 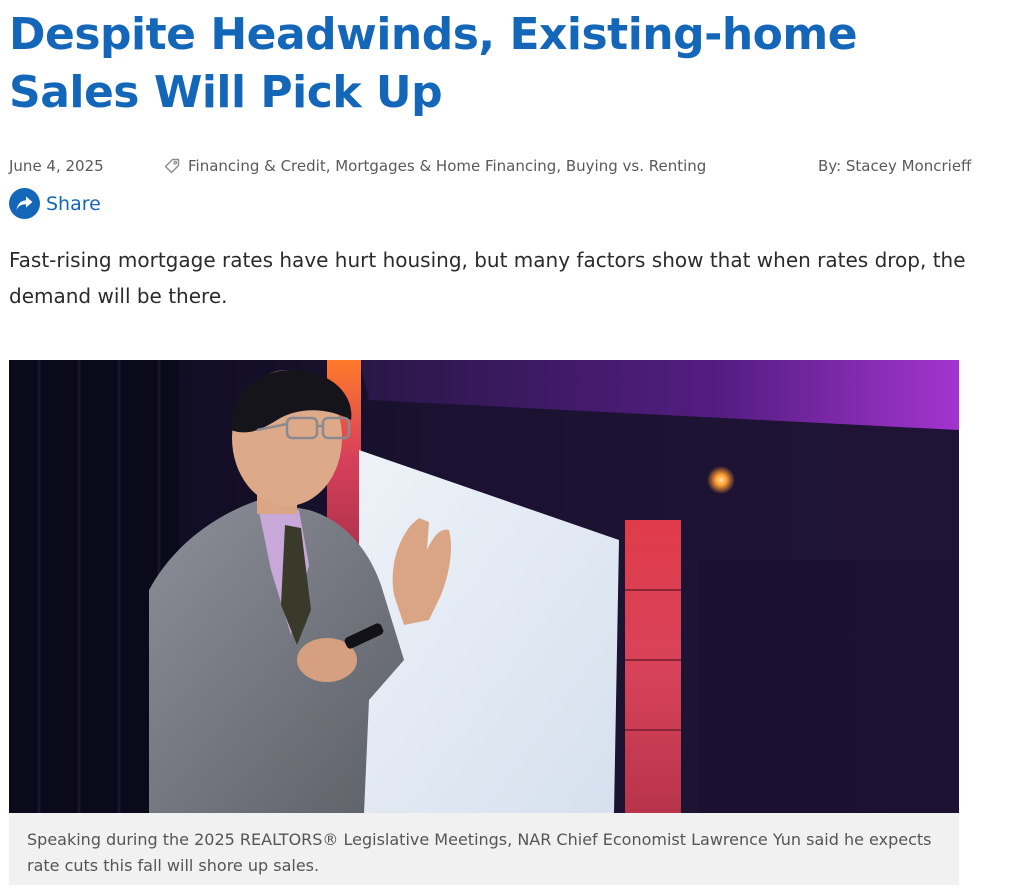 I want to click on tag-icon, so click(x=172, y=166).